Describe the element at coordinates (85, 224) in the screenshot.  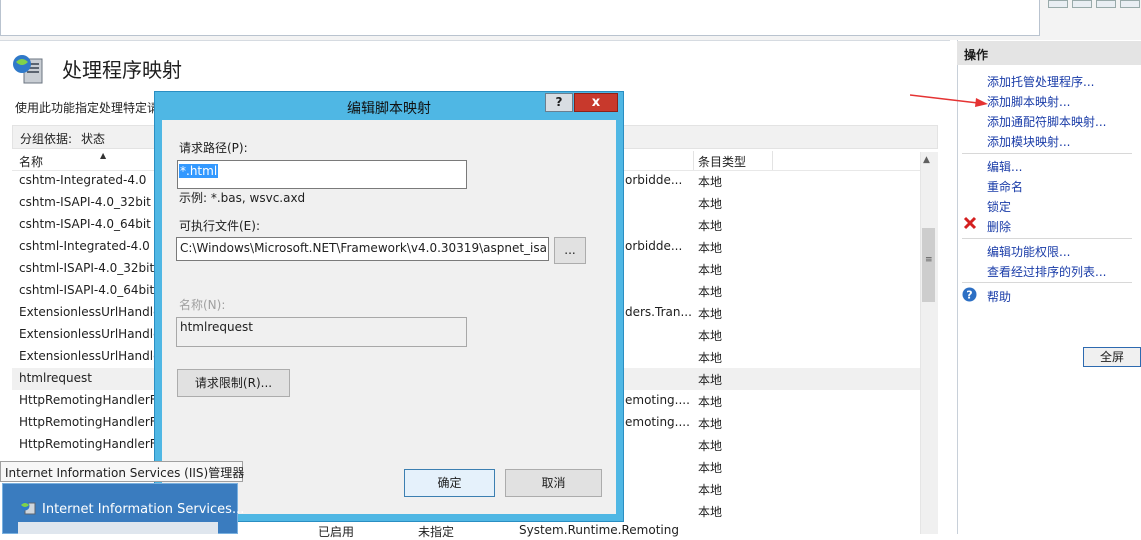
I see `row-name: cshtm-ISAPI-4.0_64bit` at that location.